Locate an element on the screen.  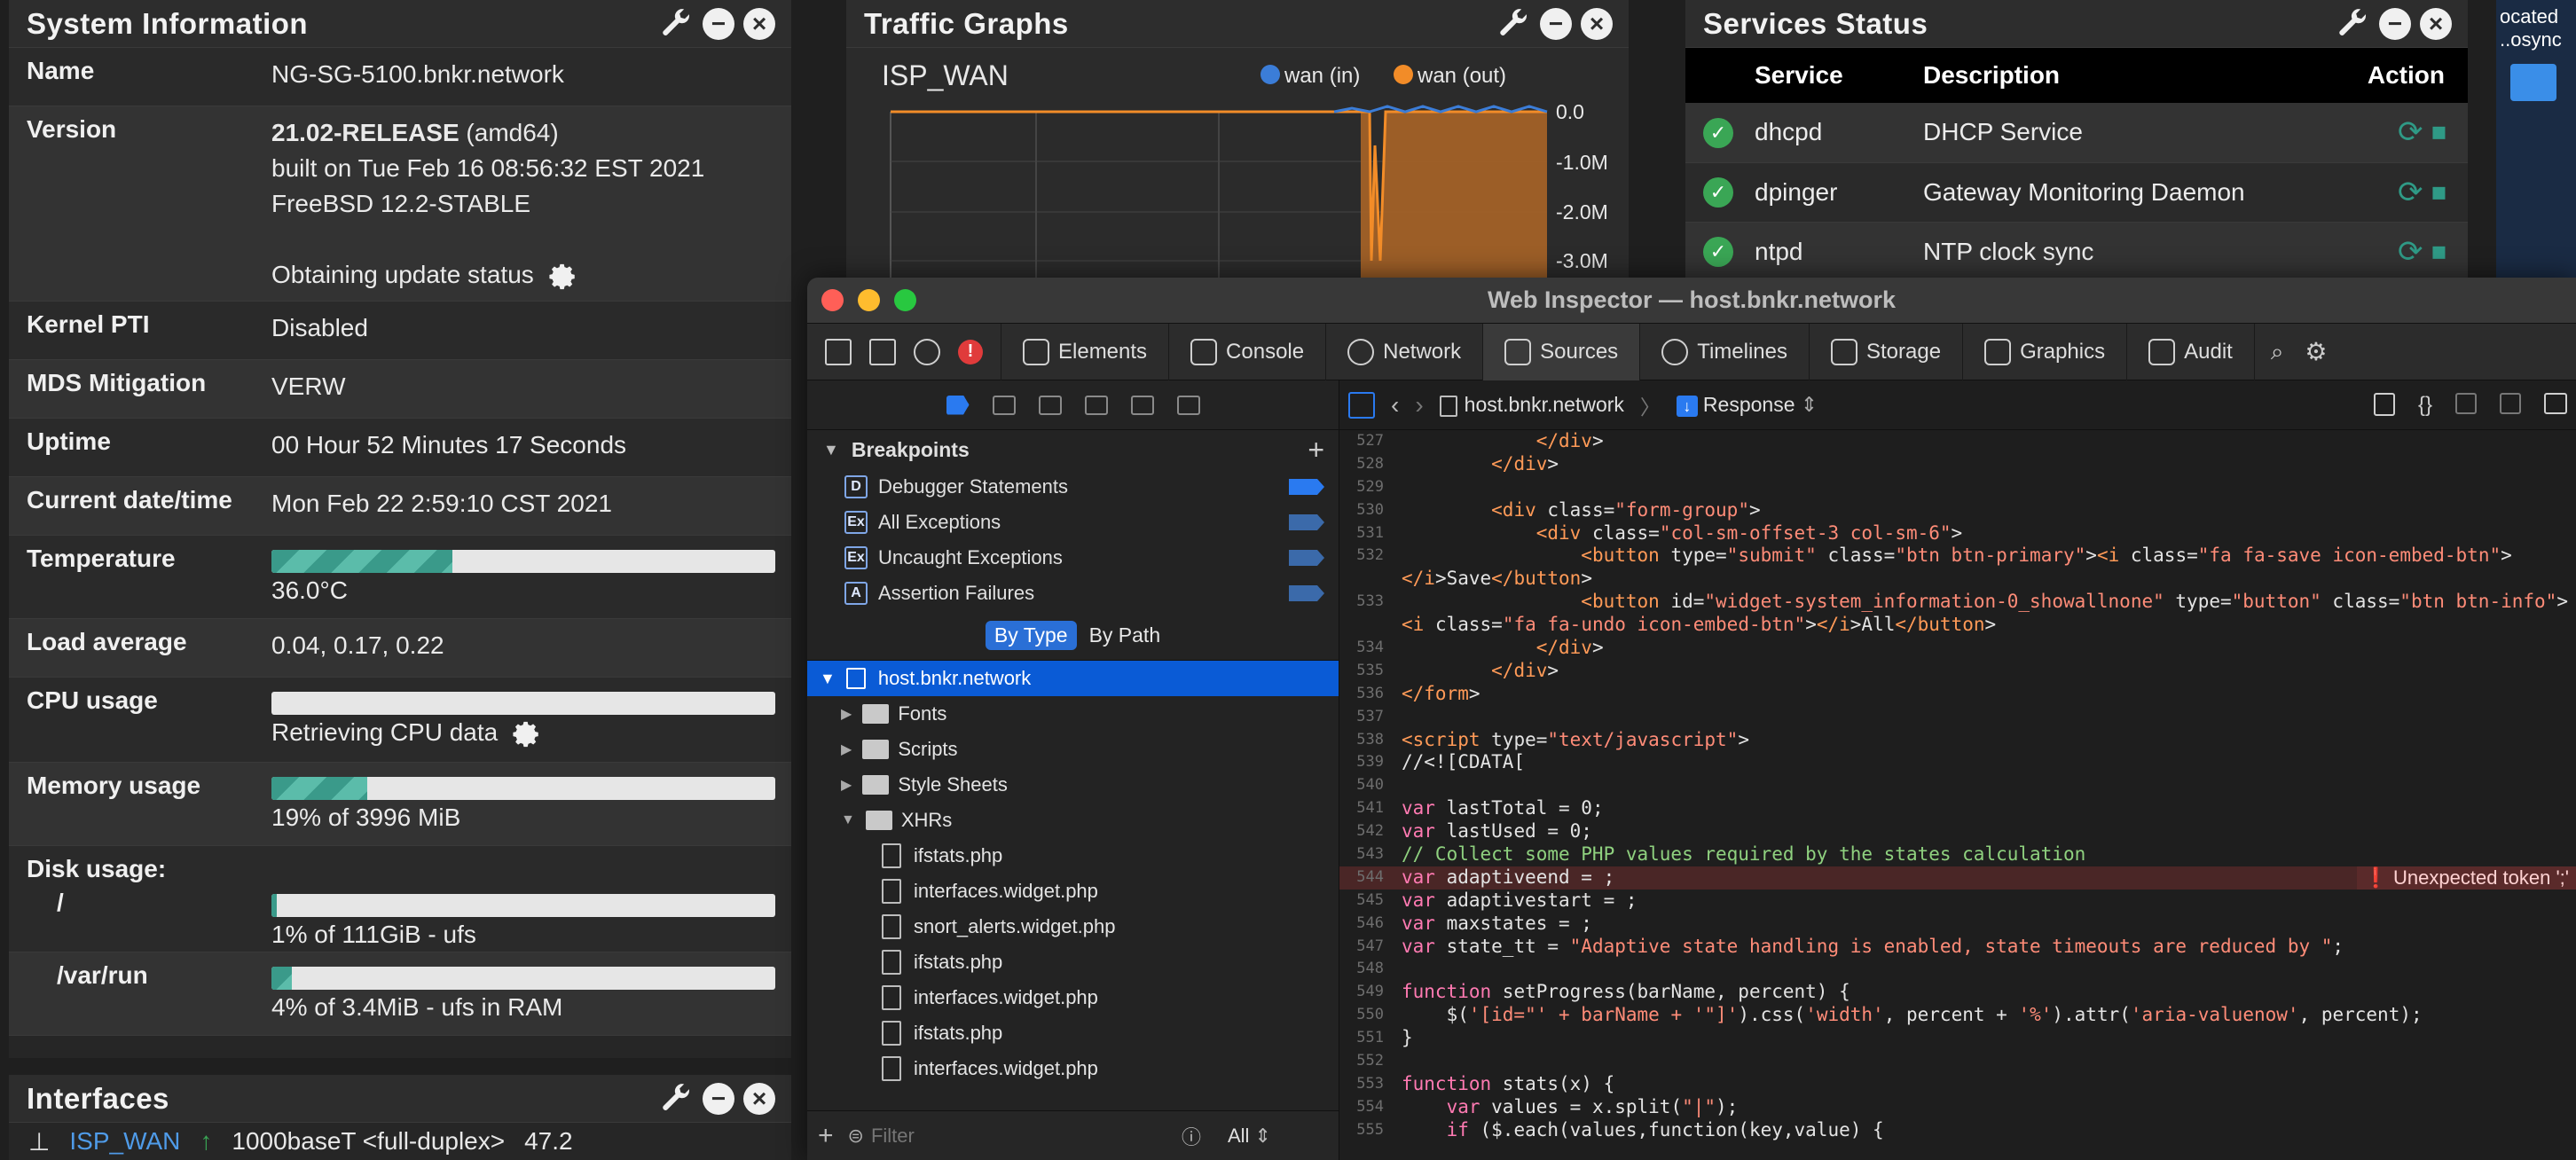
sidebar-toggle-icon is located at coordinates (1361, 405).